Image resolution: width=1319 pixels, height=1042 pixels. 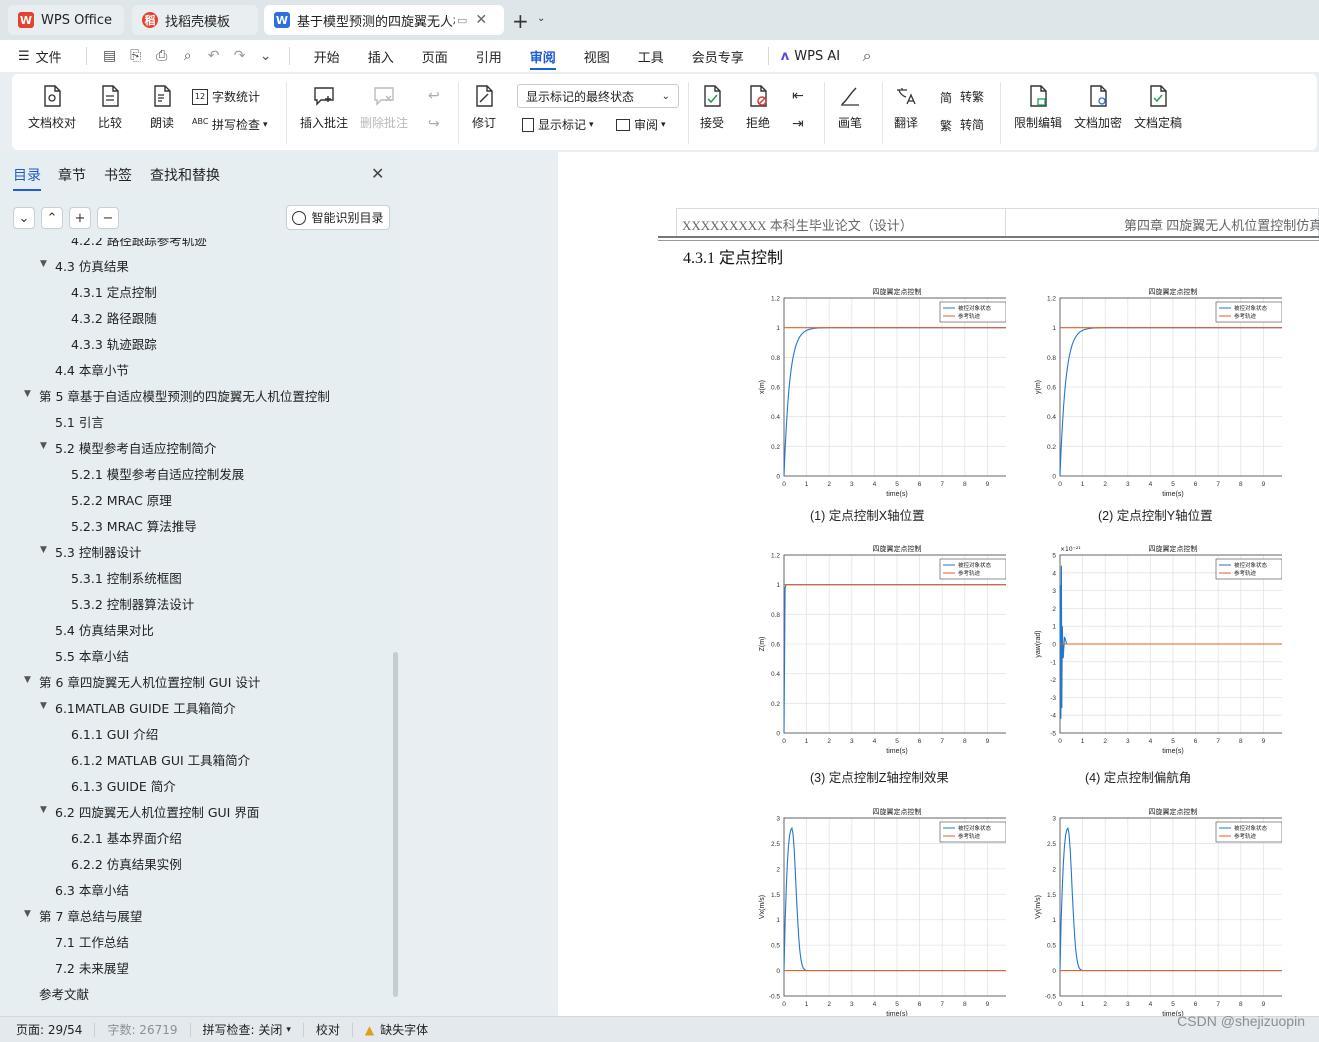 I want to click on remove-heading-icon: −, so click(x=108, y=218).